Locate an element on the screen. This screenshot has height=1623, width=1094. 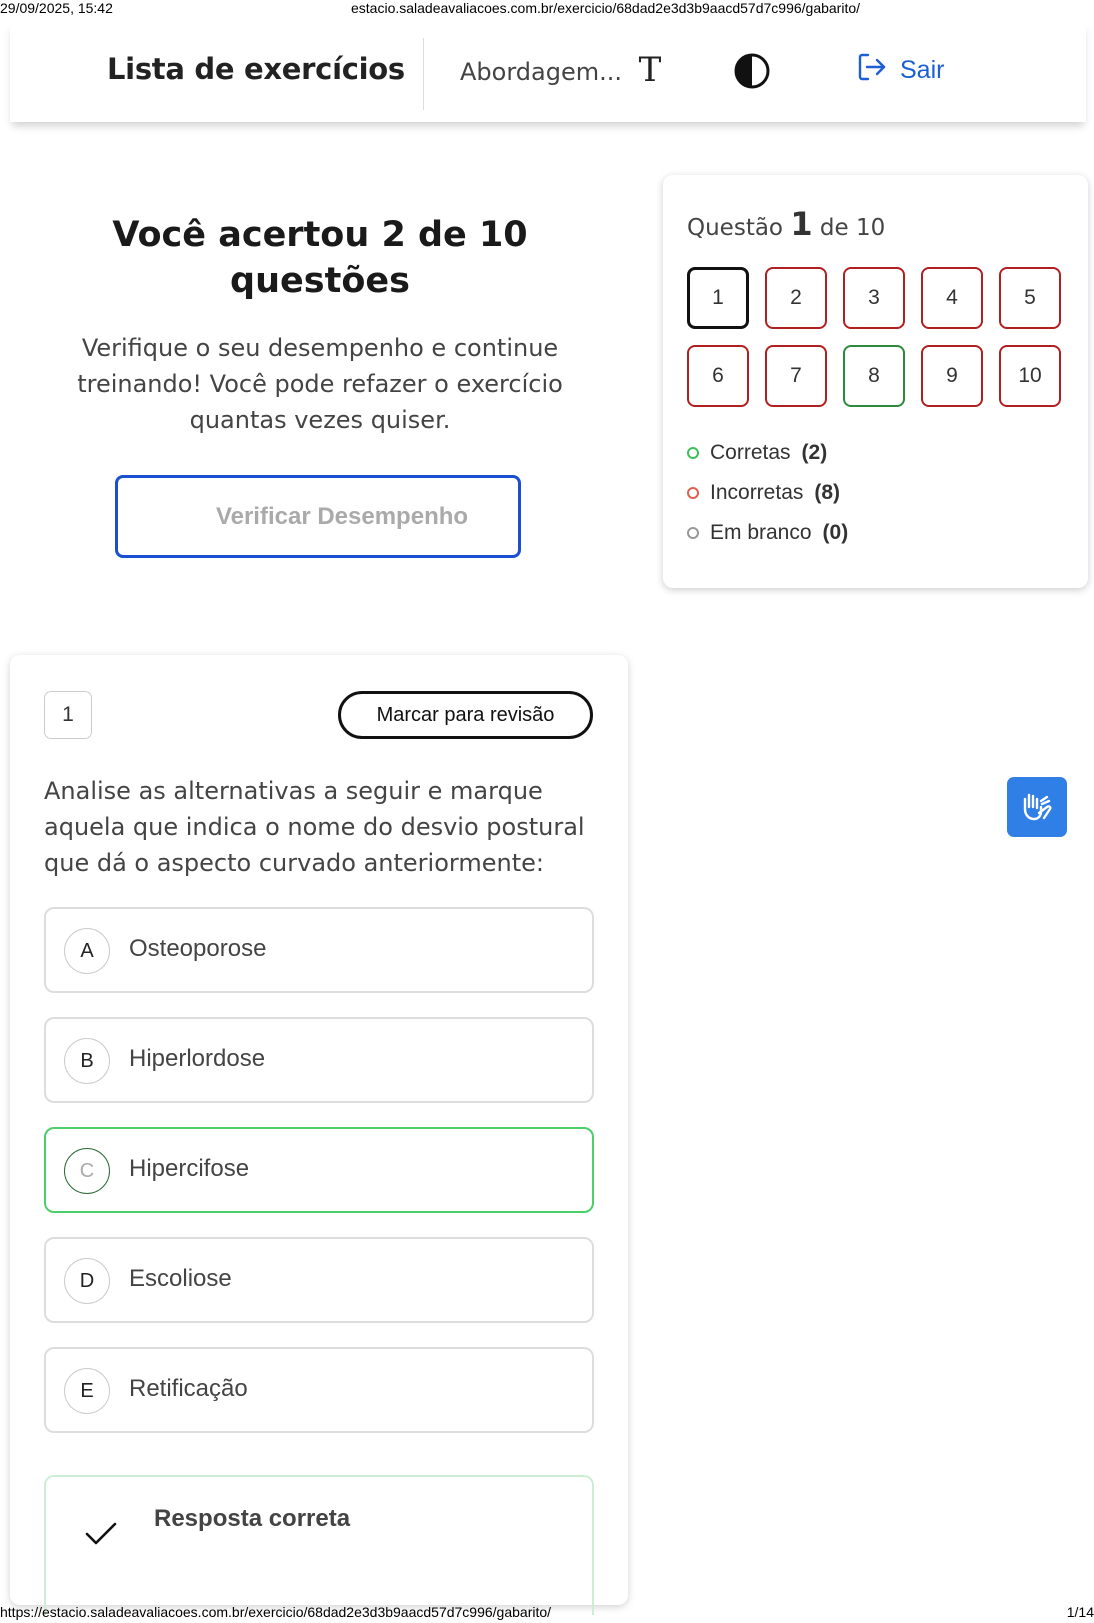
mark-for-review-button: Marcar para revisão is located at coordinates (465, 715).